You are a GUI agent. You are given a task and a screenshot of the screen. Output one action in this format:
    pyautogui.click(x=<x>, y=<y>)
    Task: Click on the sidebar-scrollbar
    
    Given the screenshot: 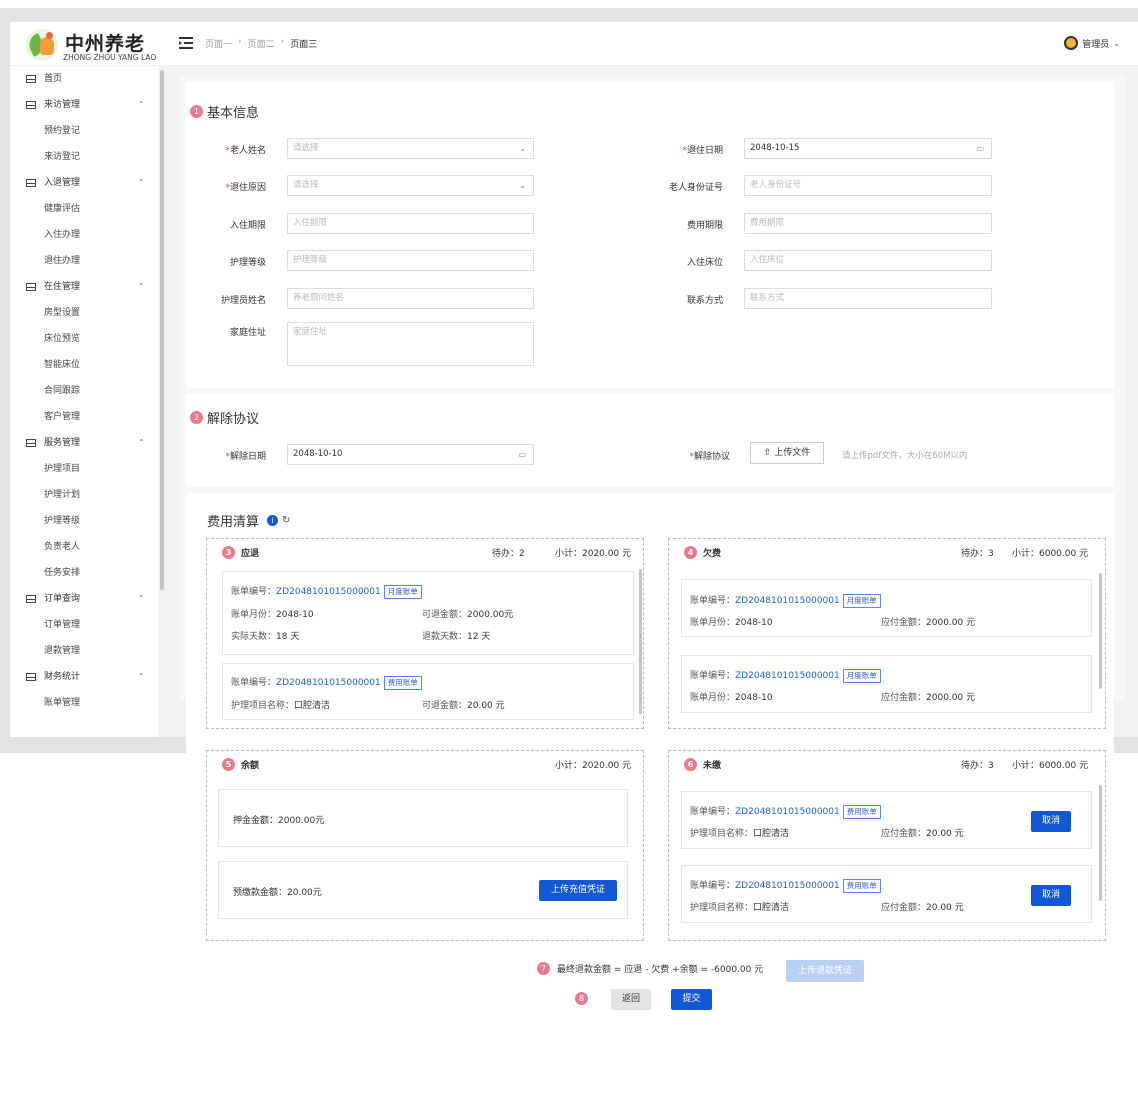 What is the action you would take?
    pyautogui.click(x=162, y=330)
    